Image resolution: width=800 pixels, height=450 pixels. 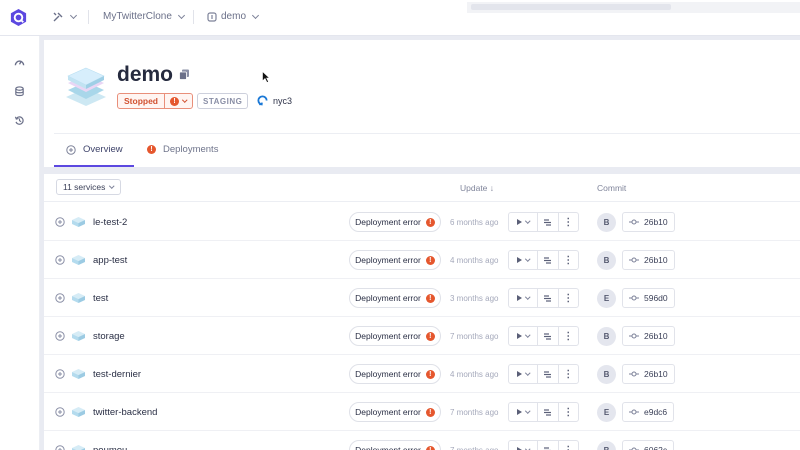 What do you see at coordinates (144, 16) in the screenshot?
I see `project-switcher: MyTwitterClone` at bounding box center [144, 16].